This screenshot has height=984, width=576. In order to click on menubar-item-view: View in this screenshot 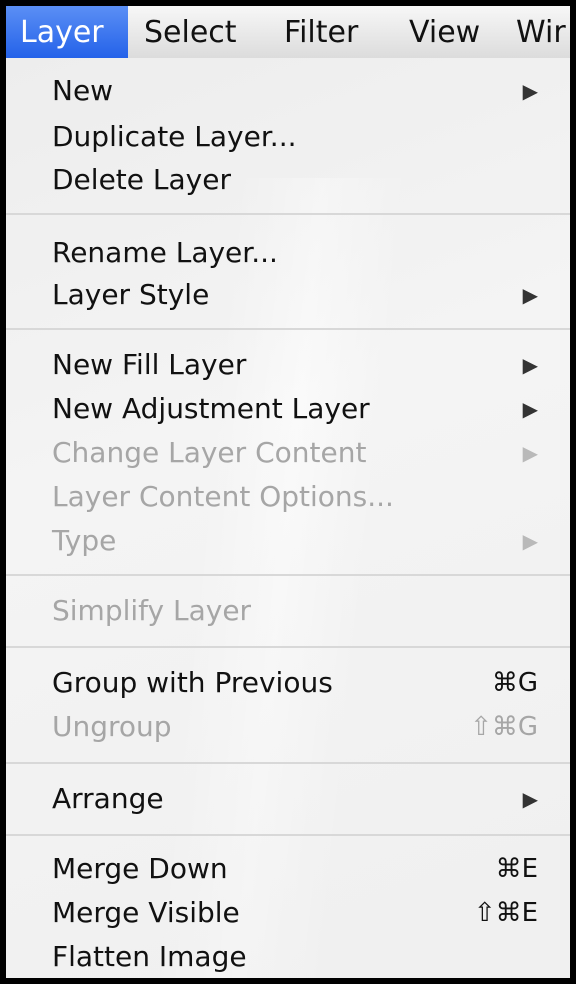, I will do `click(444, 32)`.